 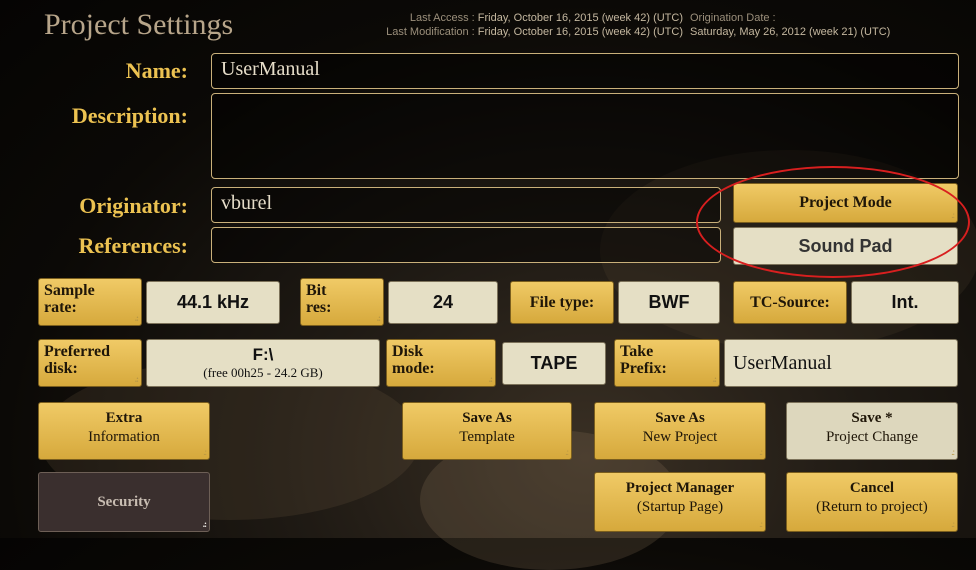 I want to click on sample-rate-label-line2: rate:, so click(x=60, y=307).